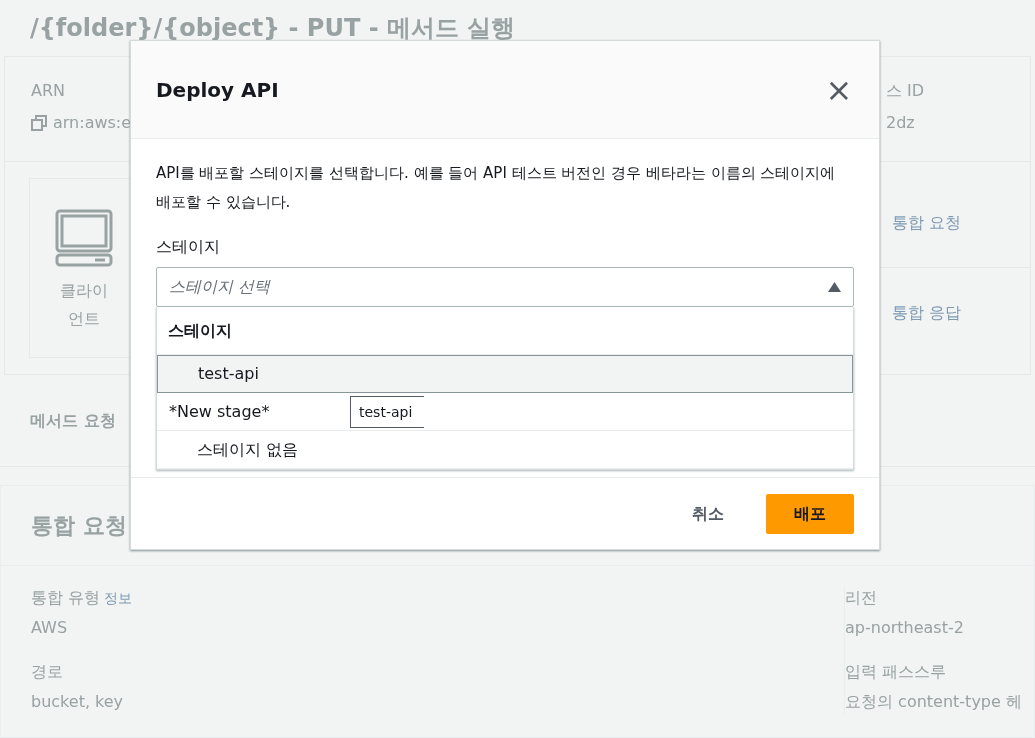 The height and width of the screenshot is (738, 1035). What do you see at coordinates (905, 628) in the screenshot?
I see `field-value: ap-northeast-2` at bounding box center [905, 628].